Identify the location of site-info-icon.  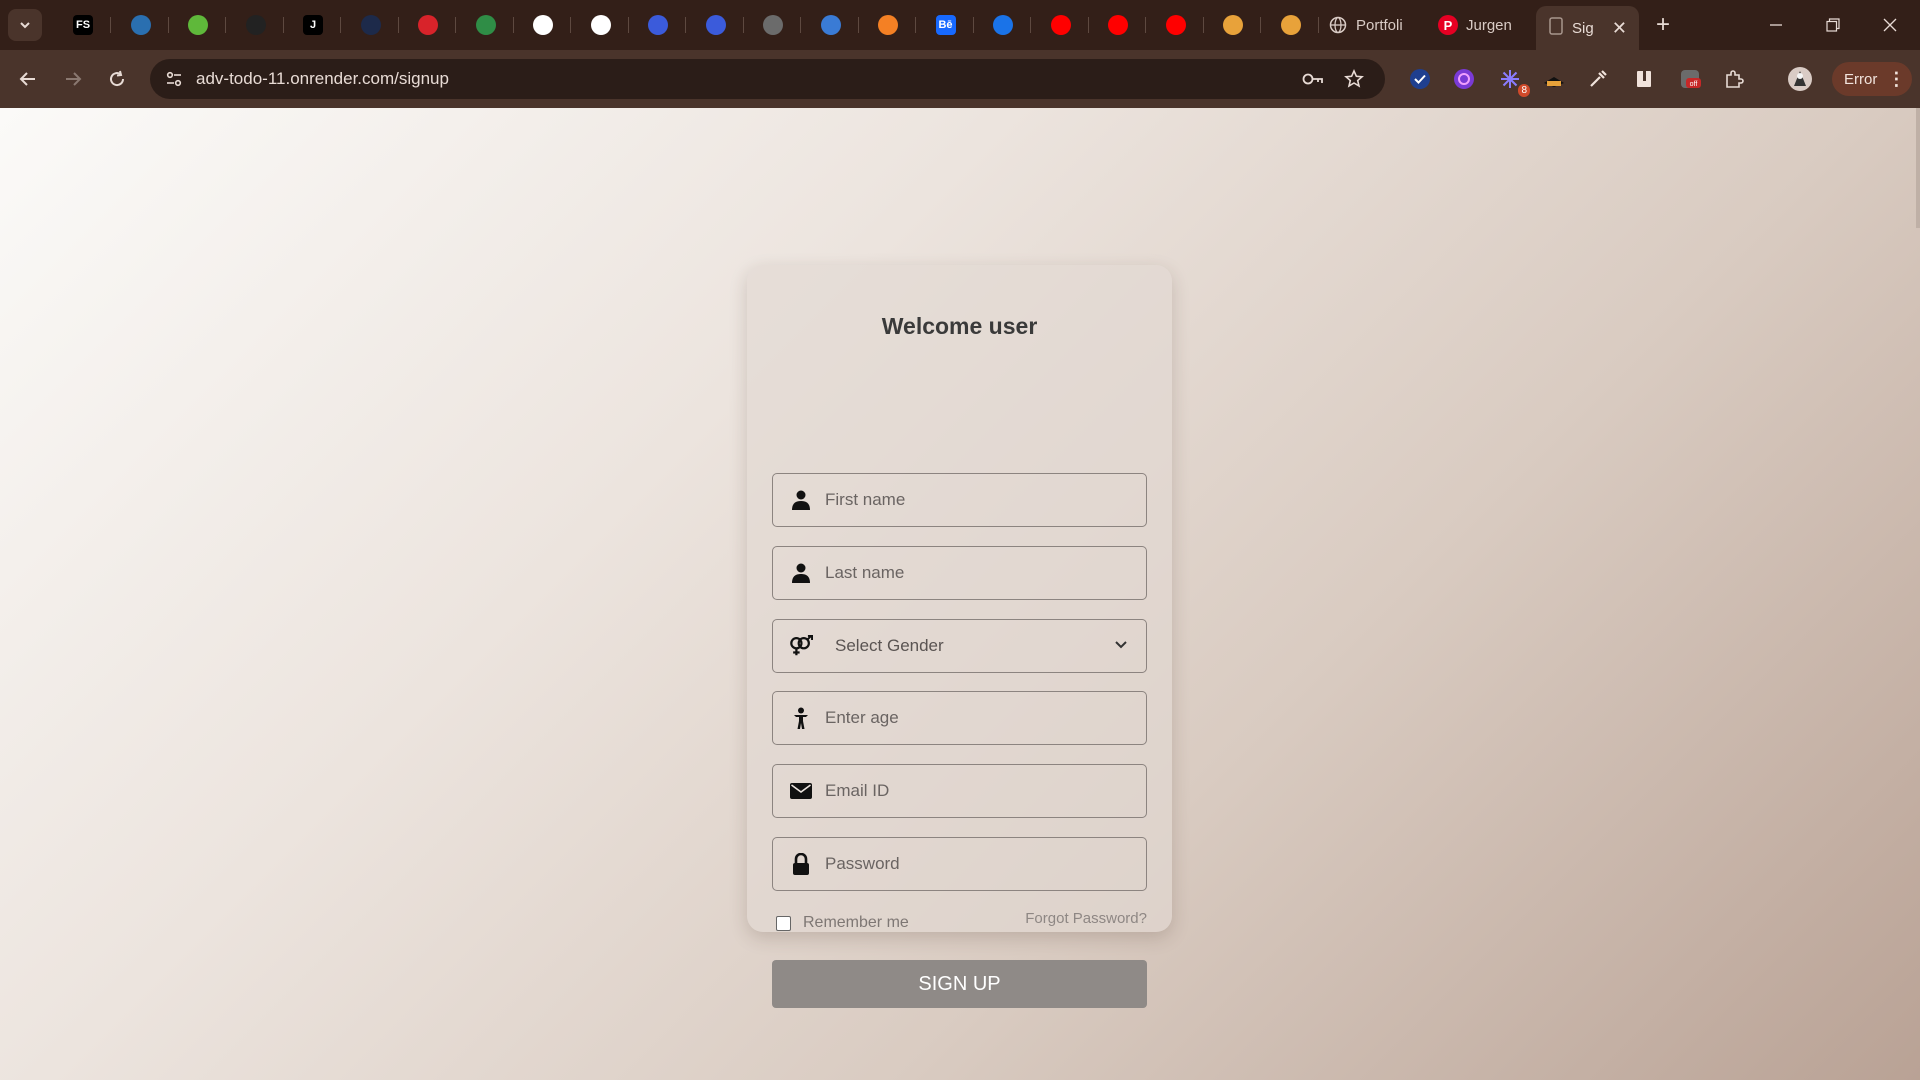
(174, 79).